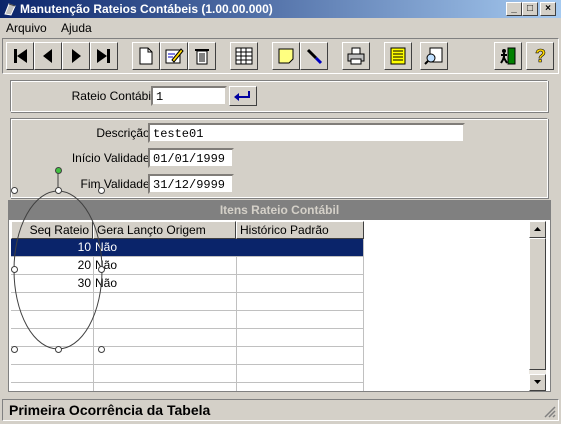  I want to click on minimize-button: _, so click(514, 9).